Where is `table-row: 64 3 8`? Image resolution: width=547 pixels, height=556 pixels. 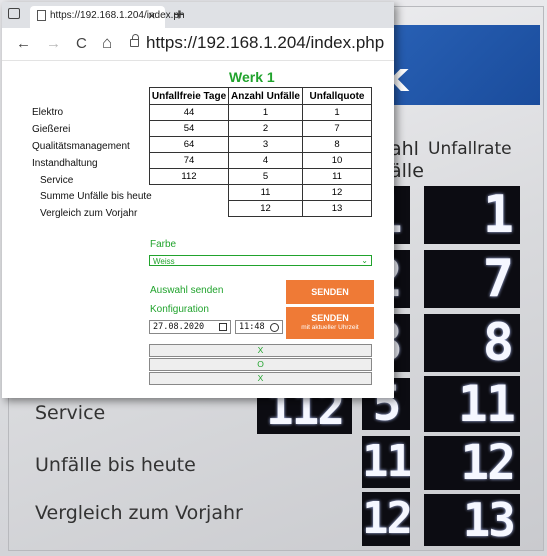
table-row: 64 3 8 is located at coordinates (260, 144).